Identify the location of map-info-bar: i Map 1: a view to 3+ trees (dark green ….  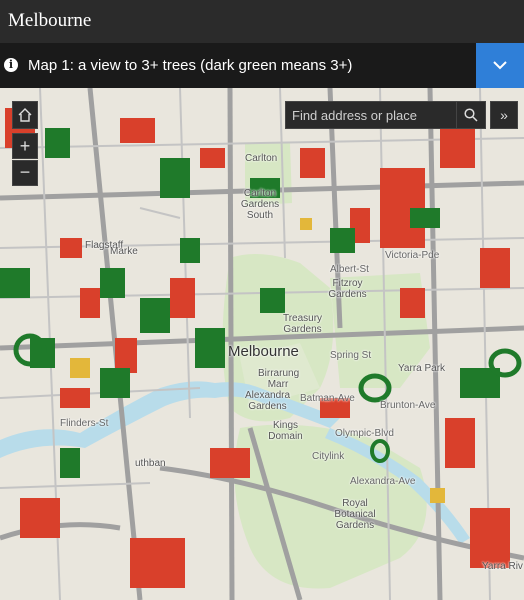
(262, 65).